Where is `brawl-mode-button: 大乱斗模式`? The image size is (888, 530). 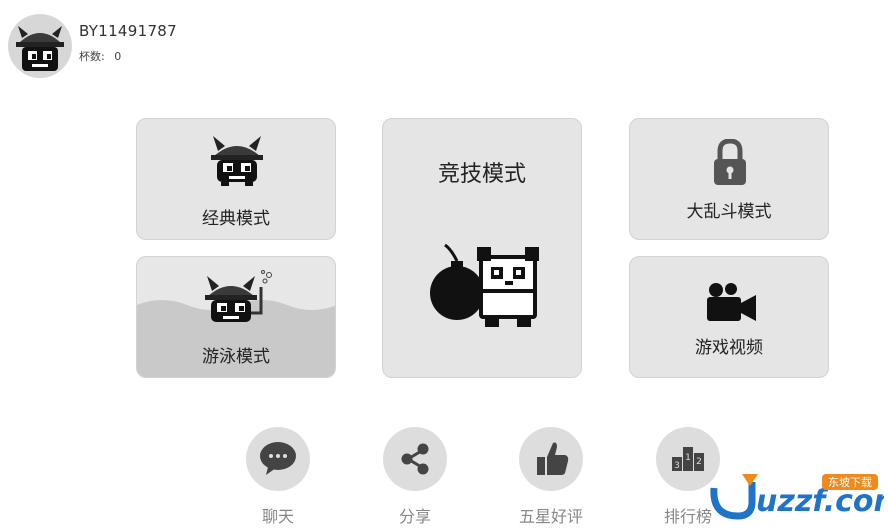
brawl-mode-button: 大乱斗模式 is located at coordinates (729, 179).